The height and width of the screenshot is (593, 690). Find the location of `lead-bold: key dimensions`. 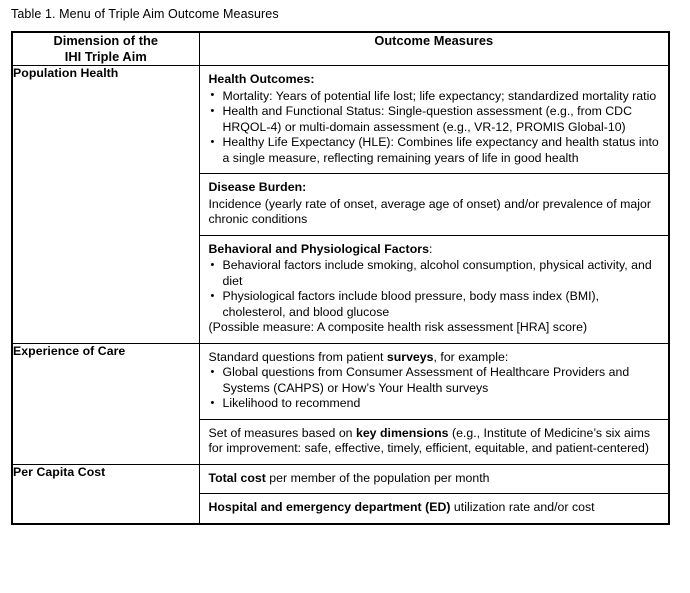

lead-bold: key dimensions is located at coordinates (402, 432).